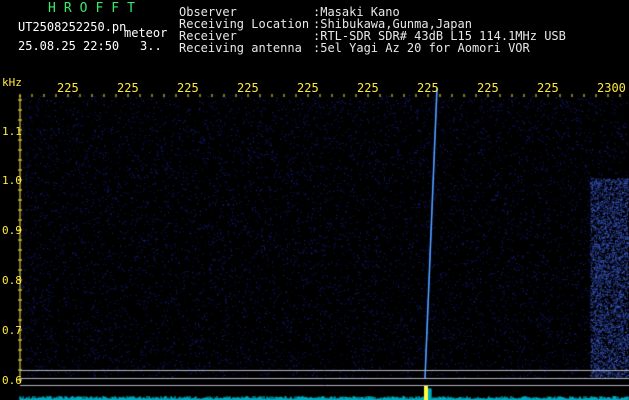 The height and width of the screenshot is (400, 629). What do you see at coordinates (12, 131) in the screenshot?
I see `freq-tick: 1.1` at bounding box center [12, 131].